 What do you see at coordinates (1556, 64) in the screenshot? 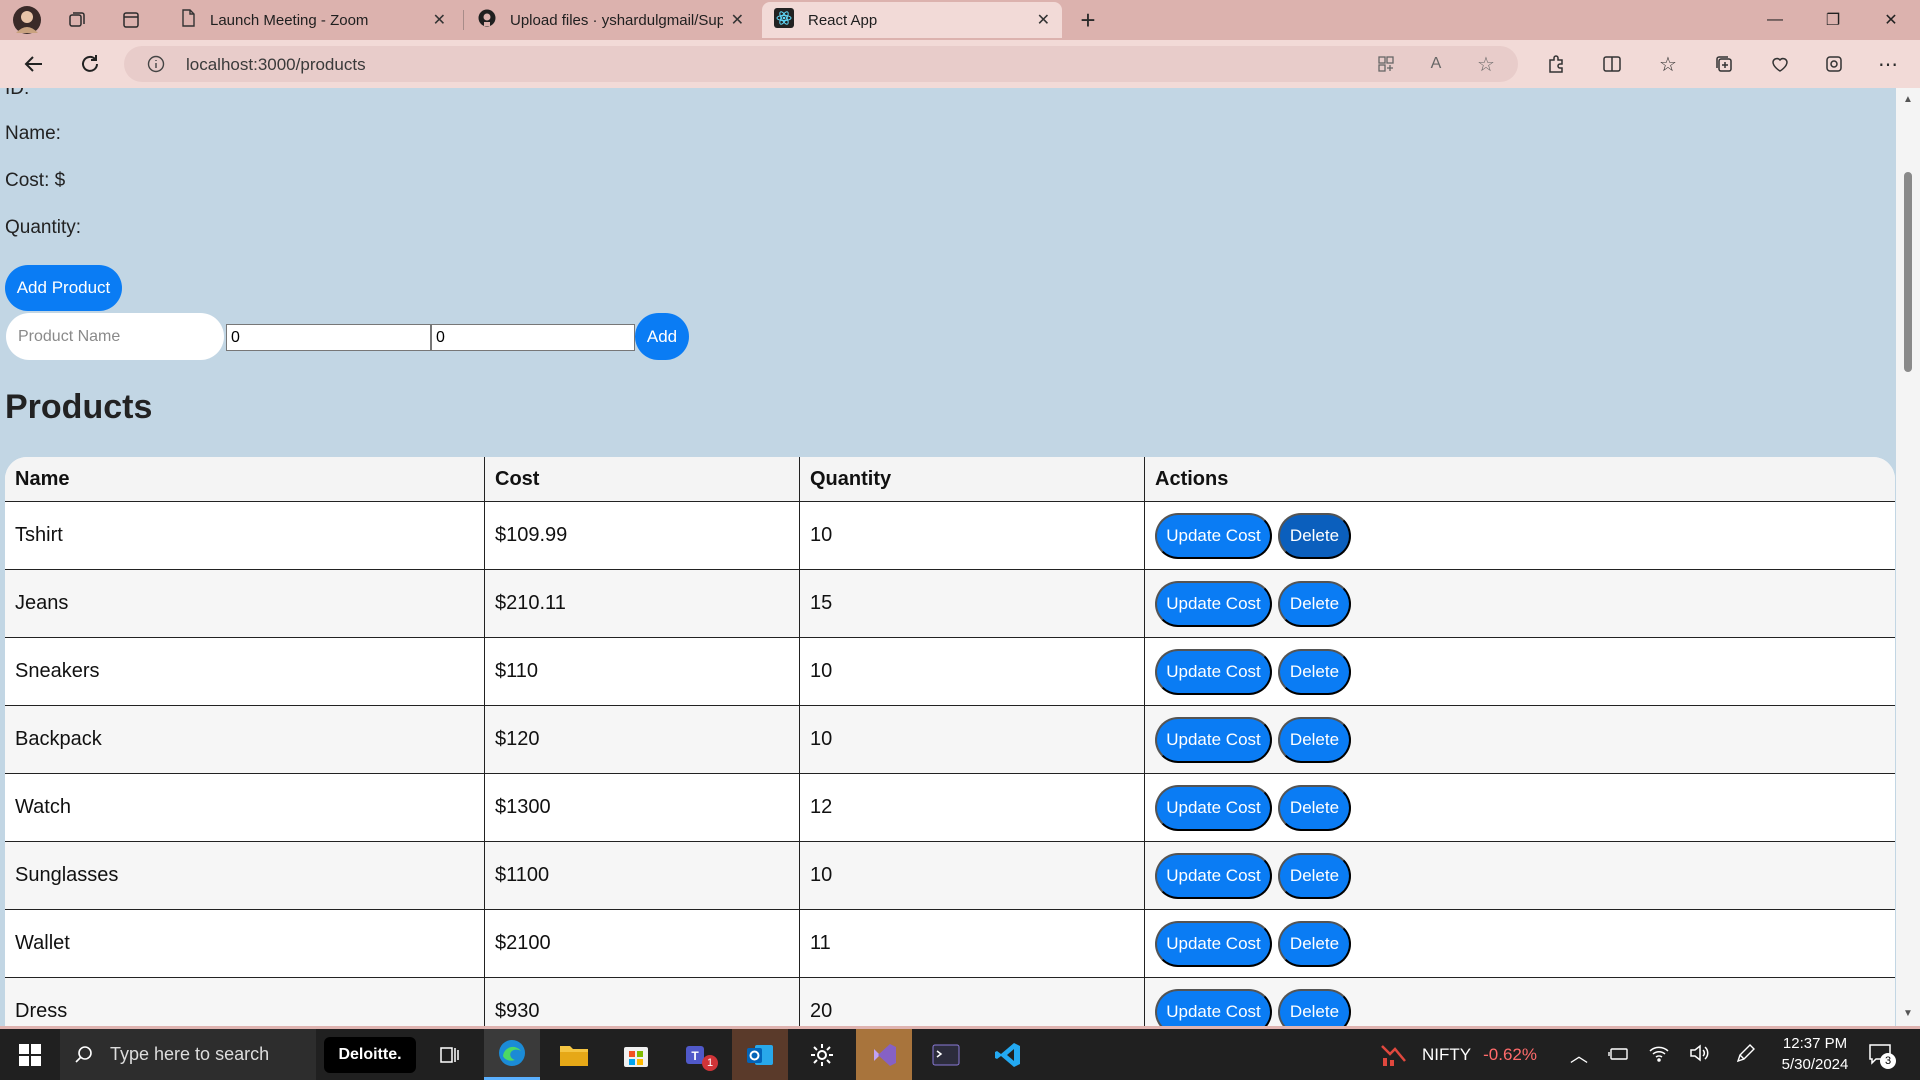
I see `extensions-icon` at bounding box center [1556, 64].